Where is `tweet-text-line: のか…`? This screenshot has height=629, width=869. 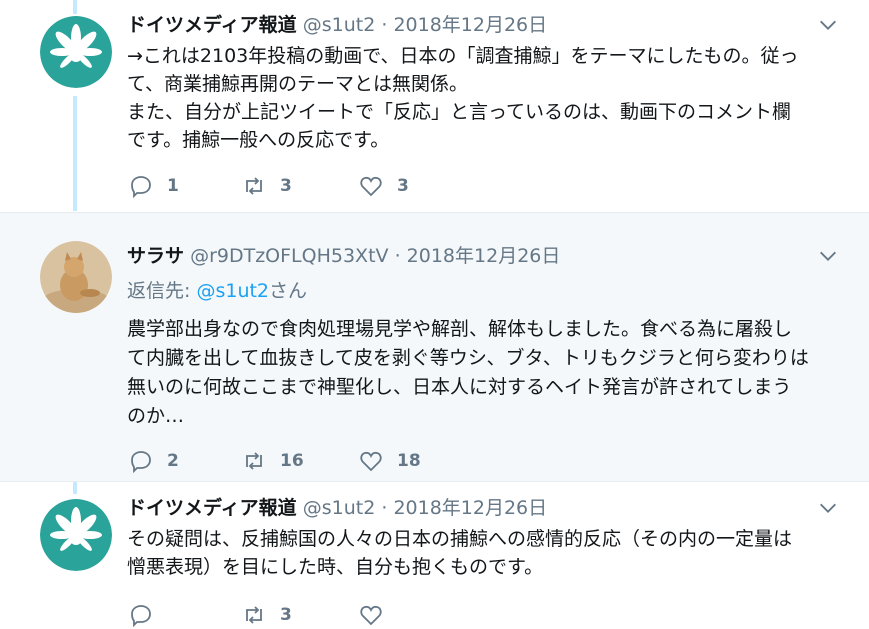 tweet-text-line: のか… is located at coordinates (156, 416).